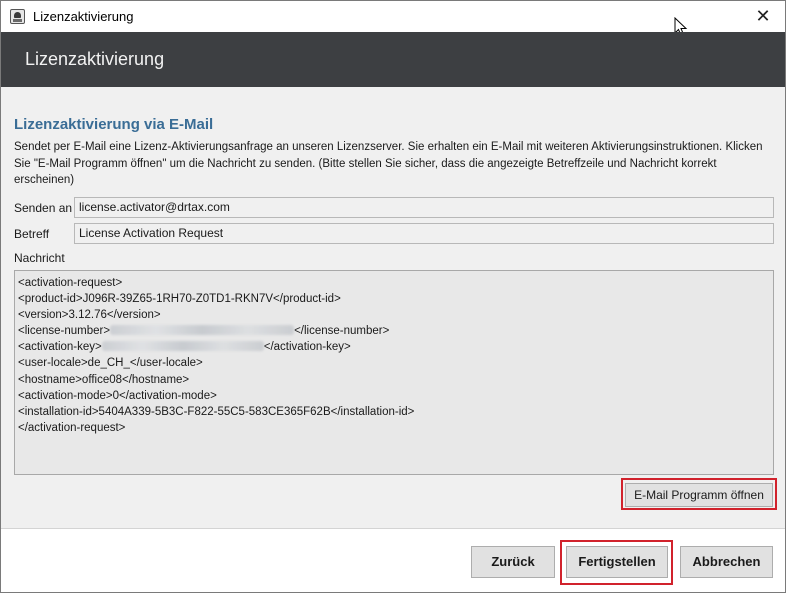  What do you see at coordinates (60, 347) in the screenshot?
I see `activation-key-open-tag: <activation-key>` at bounding box center [60, 347].